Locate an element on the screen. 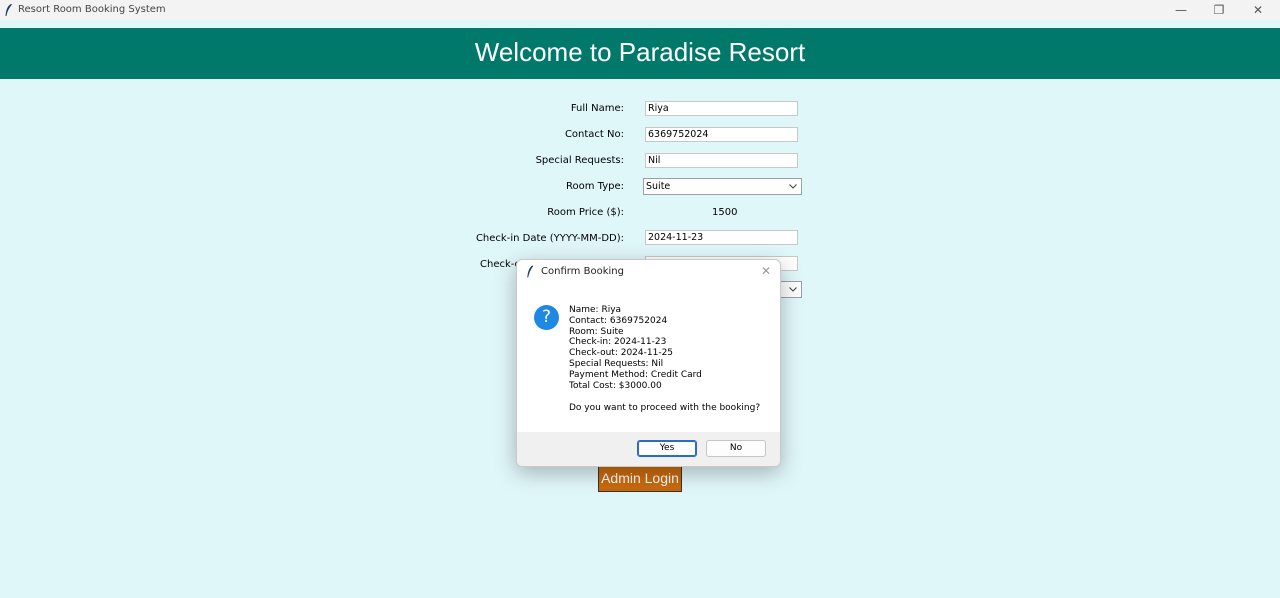 The height and width of the screenshot is (598, 1280). minimize-icon: — is located at coordinates (1181, 10).